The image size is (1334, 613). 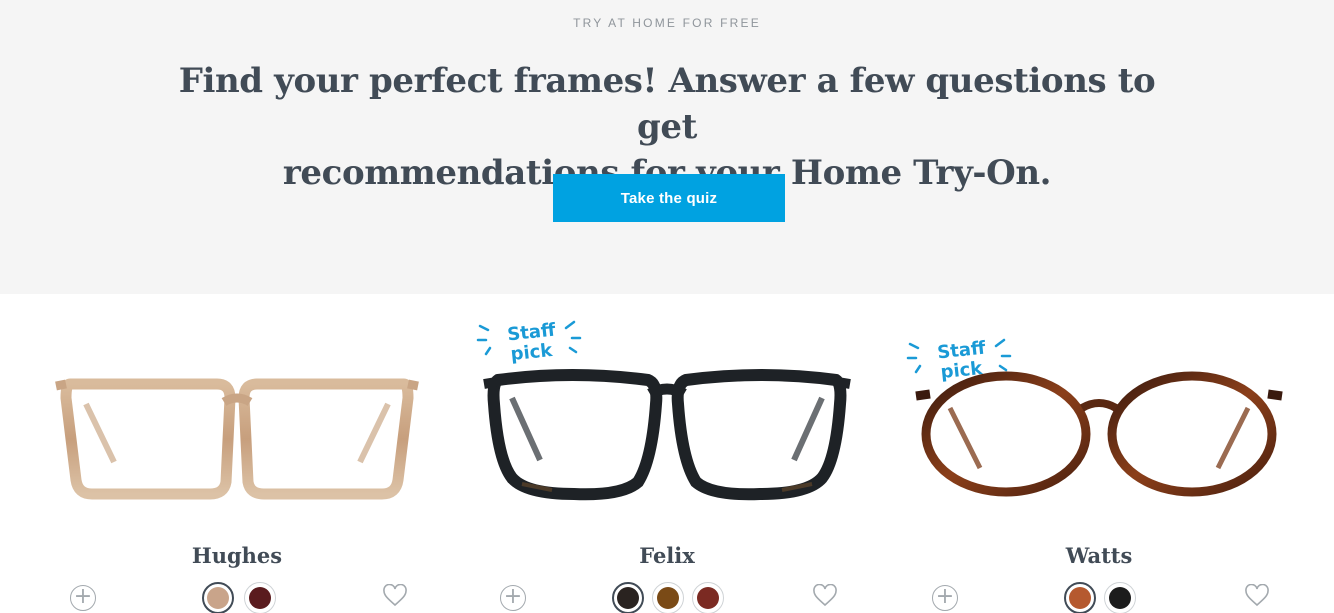 I want to click on staff-pick-line2: pick, so click(x=532, y=352).